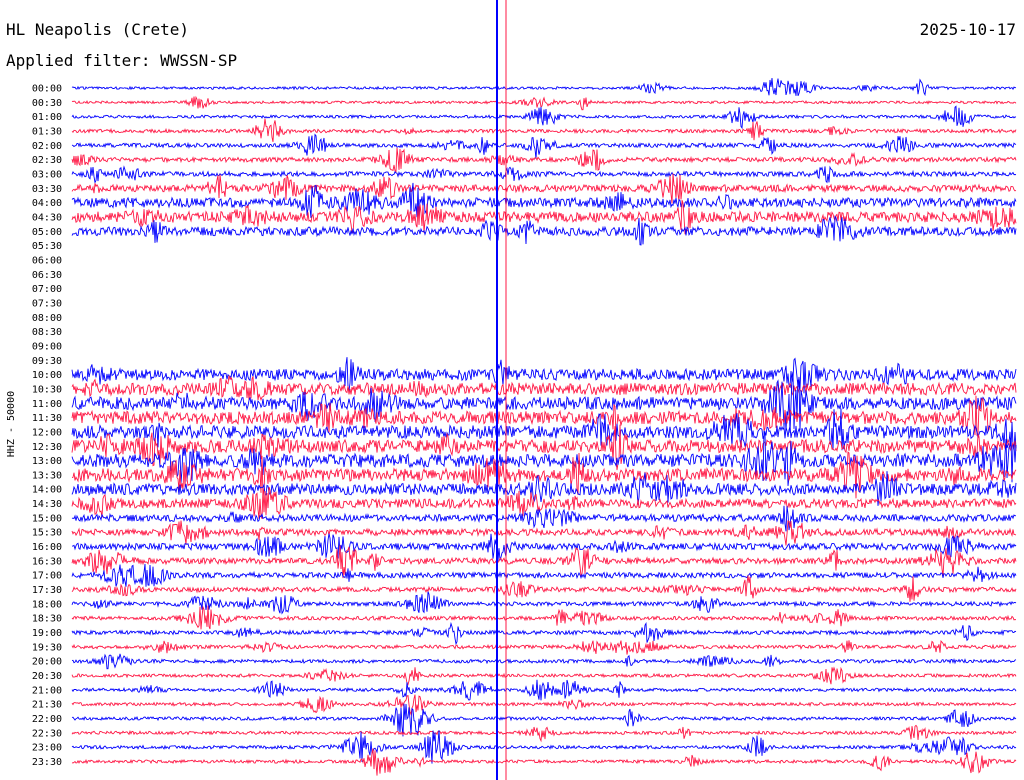  I want to click on hour-label: 06:30, so click(47, 275).